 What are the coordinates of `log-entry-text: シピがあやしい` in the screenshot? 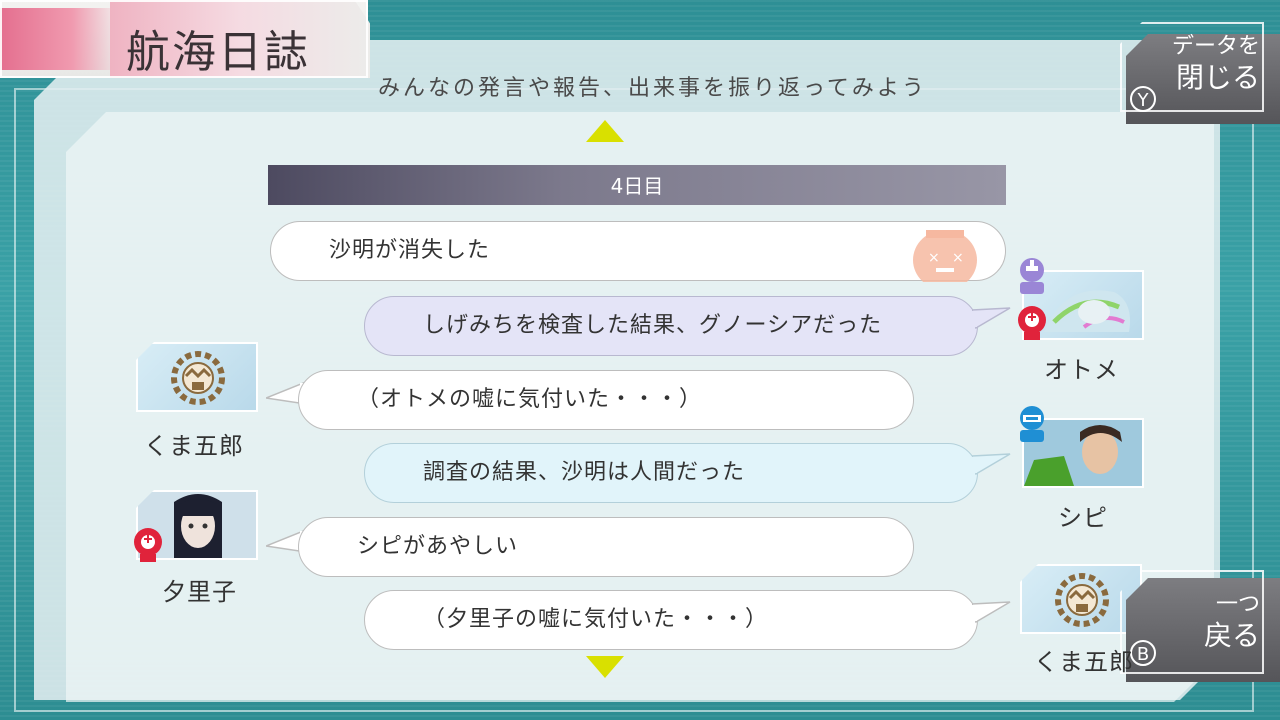 It's located at (438, 546).